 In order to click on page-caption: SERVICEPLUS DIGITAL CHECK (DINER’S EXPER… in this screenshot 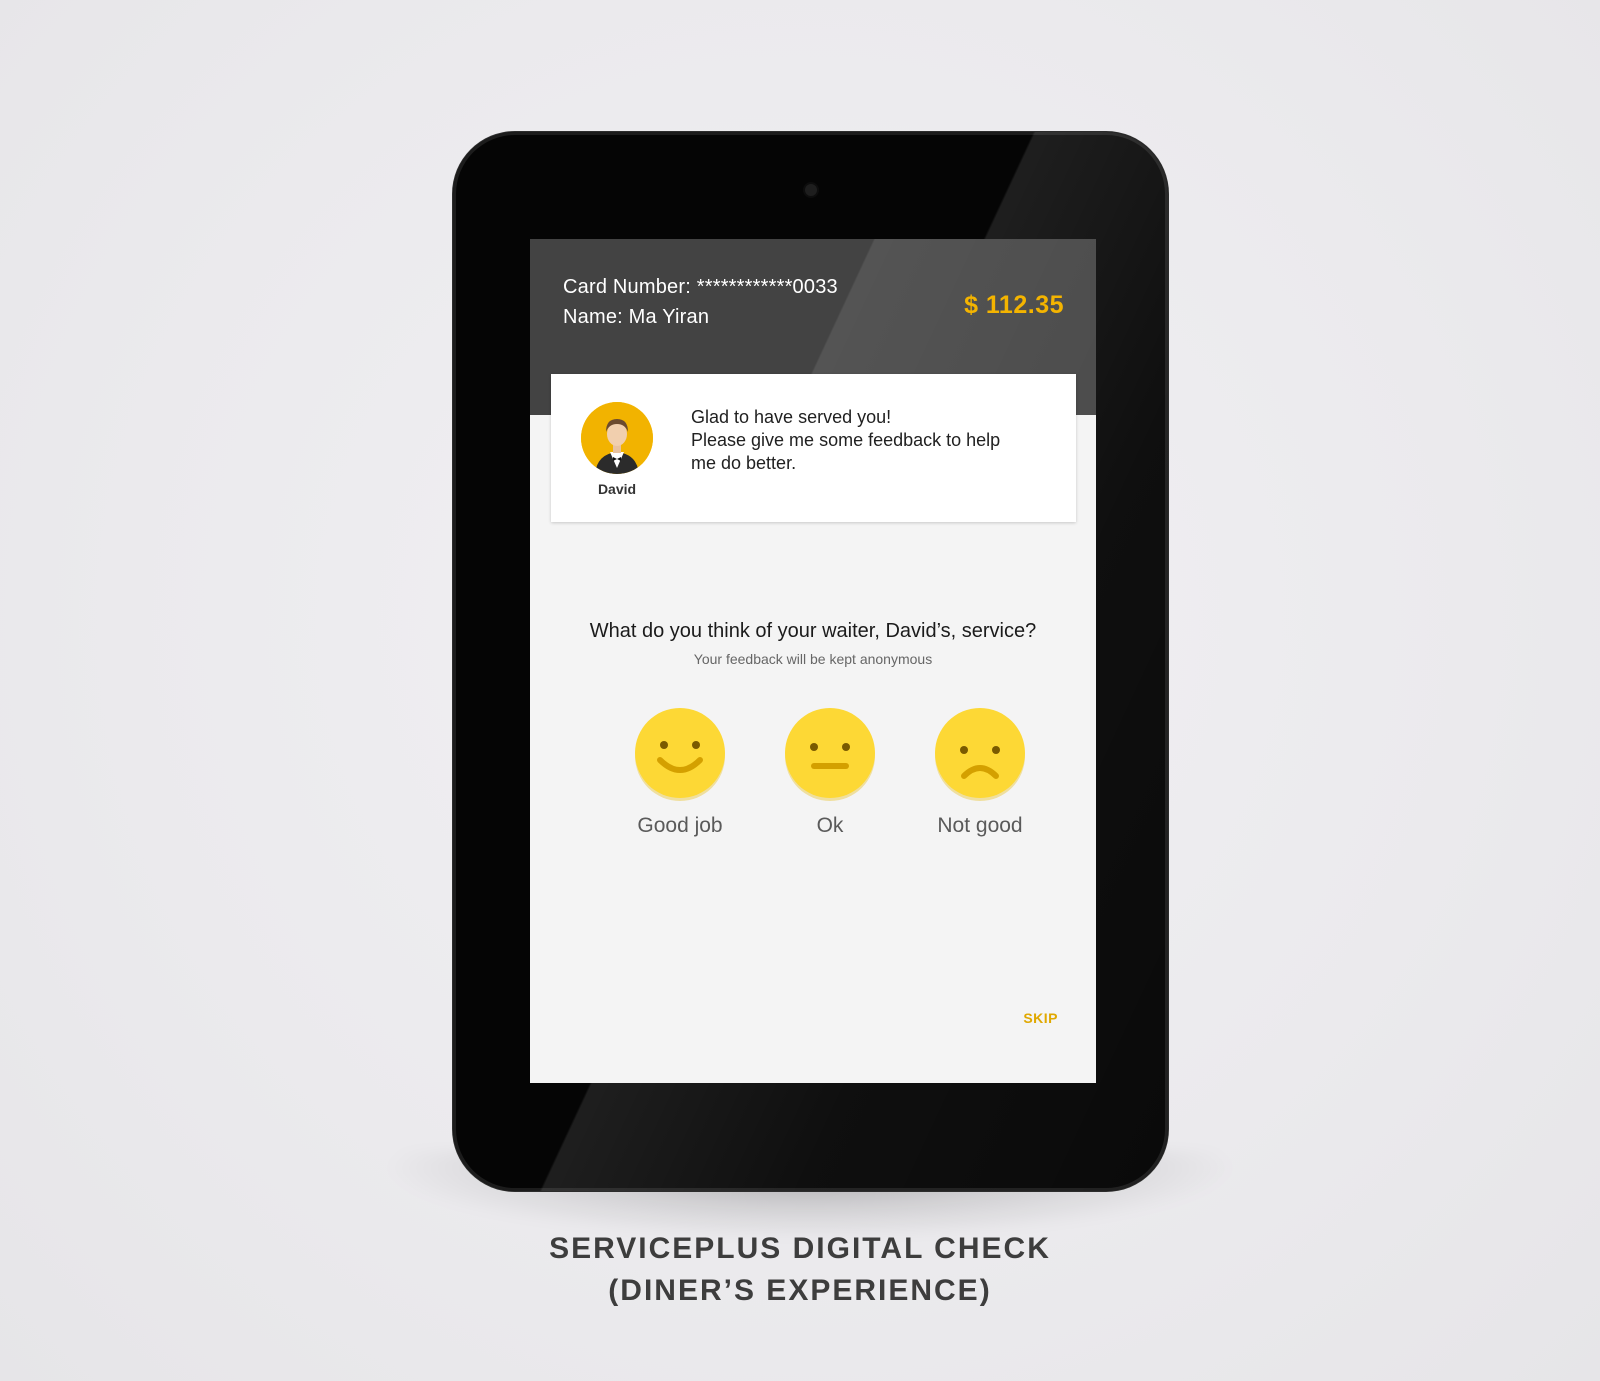, I will do `click(800, 1270)`.